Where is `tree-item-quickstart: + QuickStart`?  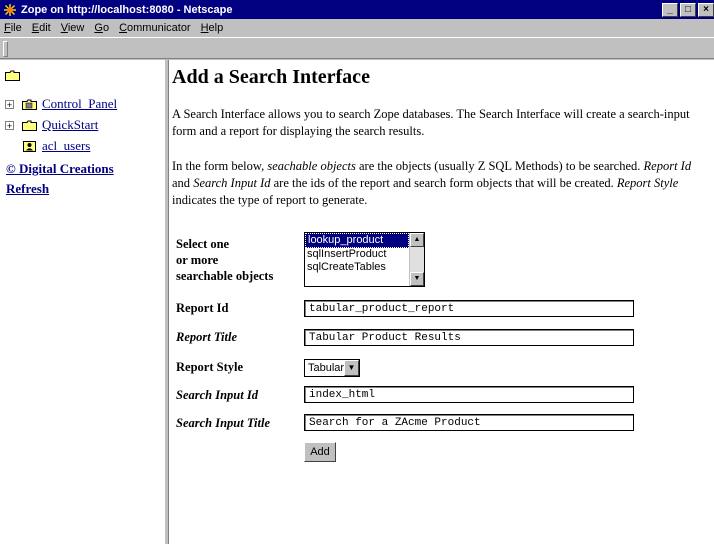
tree-item-quickstart: + QuickStart is located at coordinates (51, 125).